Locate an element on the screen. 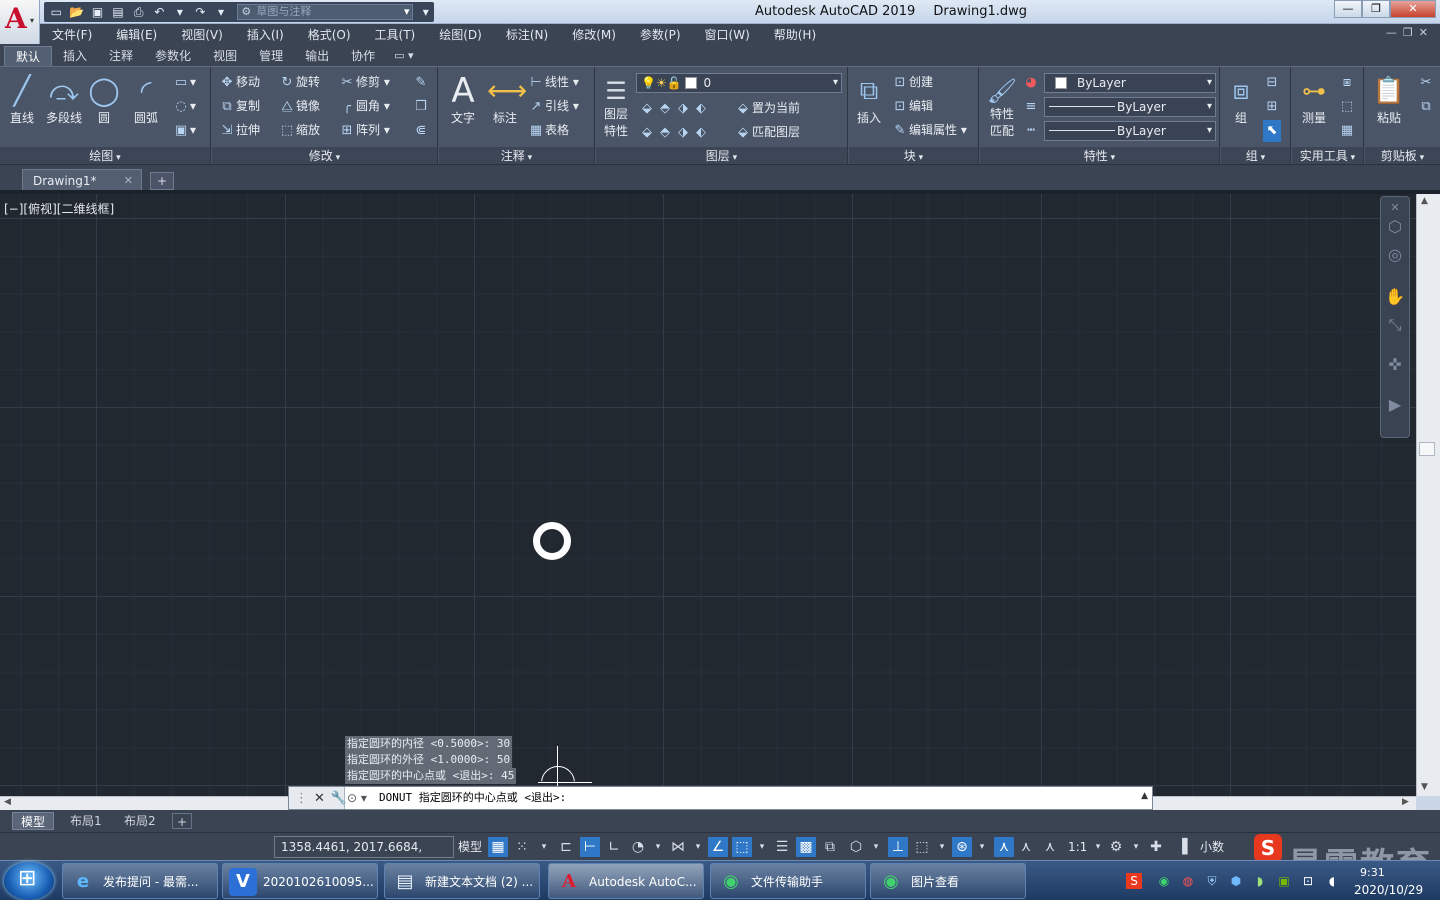 The height and width of the screenshot is (900, 1440). dimension-button: ⟷ 标注 is located at coordinates (507, 99).